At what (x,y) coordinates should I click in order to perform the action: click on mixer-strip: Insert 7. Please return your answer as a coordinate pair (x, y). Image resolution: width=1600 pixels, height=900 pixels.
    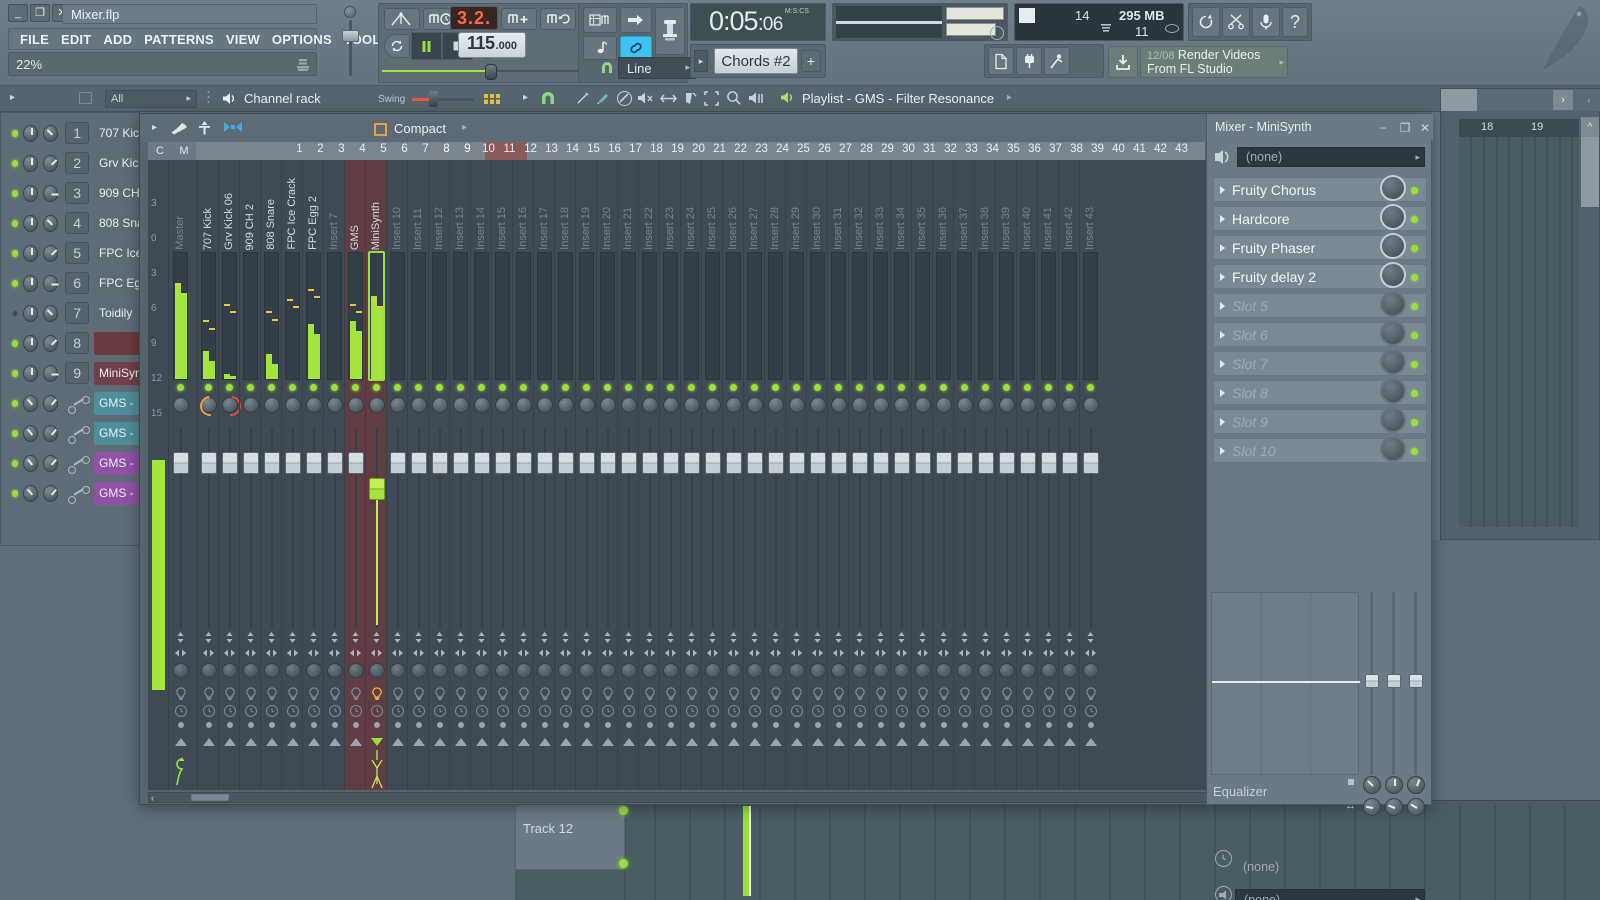
    Looking at the image, I should click on (334, 475).